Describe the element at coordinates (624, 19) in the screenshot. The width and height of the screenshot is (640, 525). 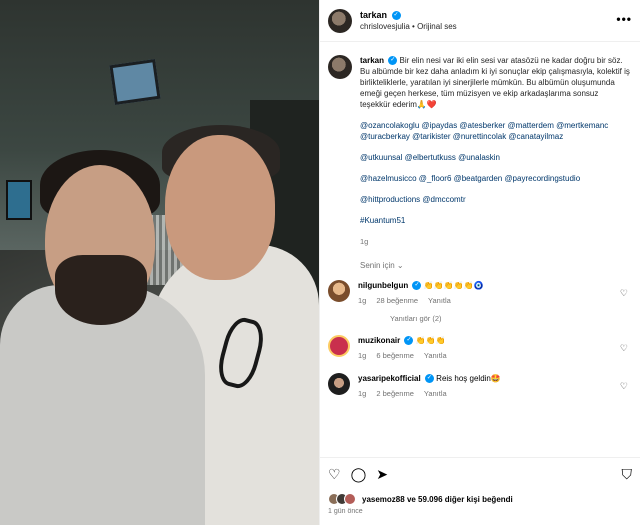
I see `more-icon: •••` at that location.